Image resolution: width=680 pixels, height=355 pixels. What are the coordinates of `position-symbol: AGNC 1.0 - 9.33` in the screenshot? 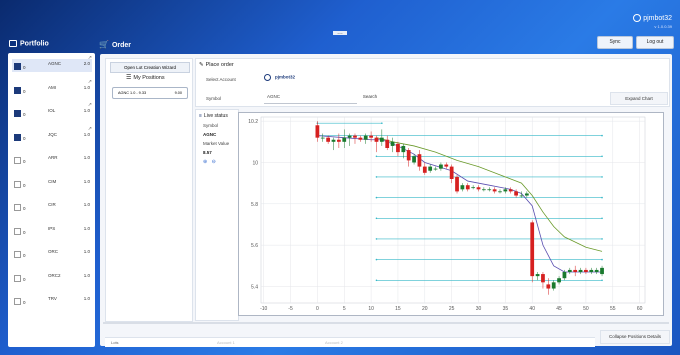 It's located at (132, 93).